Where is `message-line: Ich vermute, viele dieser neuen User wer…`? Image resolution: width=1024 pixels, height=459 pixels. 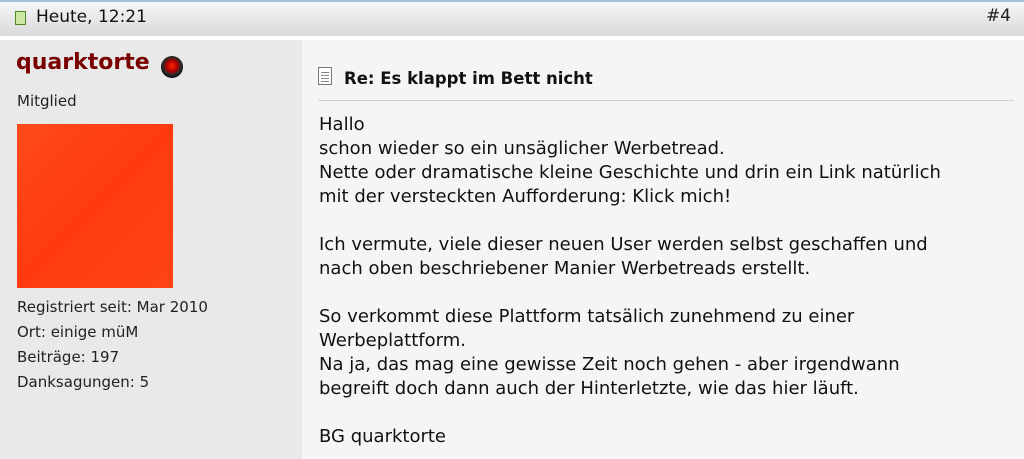 message-line: Ich vermute, viele dieser neuen User wer… is located at coordinates (623, 244).